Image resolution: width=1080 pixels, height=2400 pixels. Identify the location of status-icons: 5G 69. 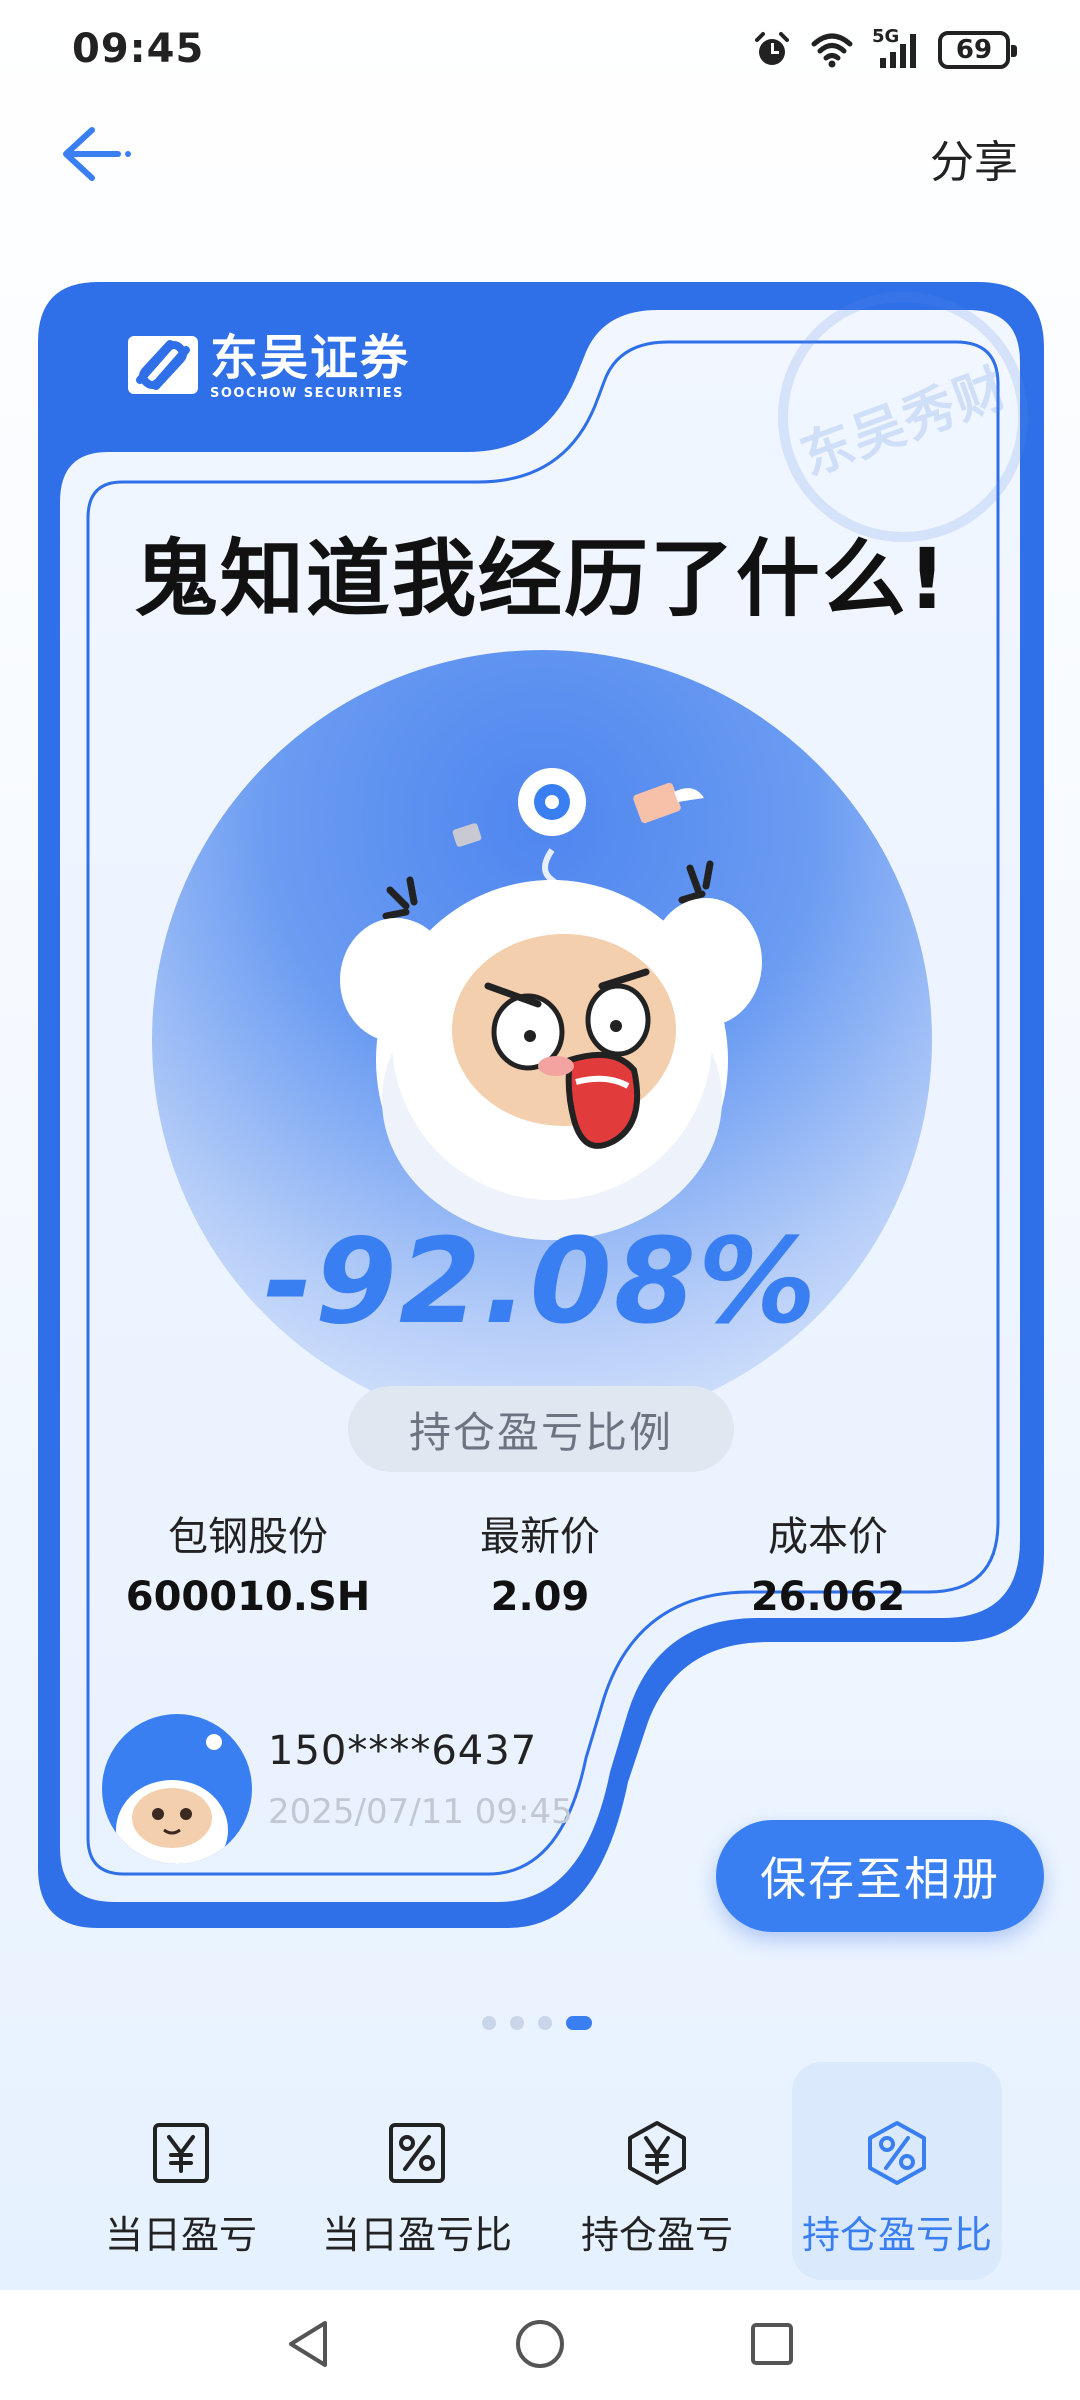
(884, 50).